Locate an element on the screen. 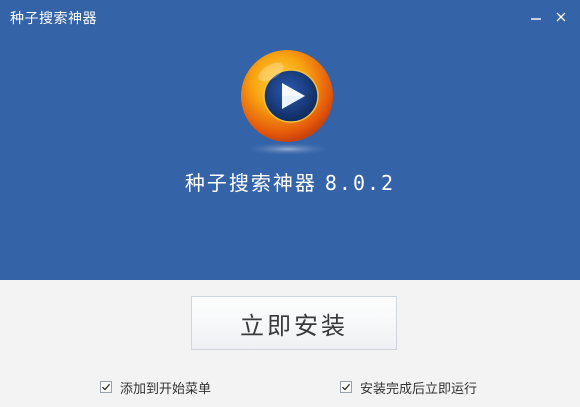 This screenshot has height=407, width=580. option-add-start-menu: 添加到开始菜单 is located at coordinates (156, 387).